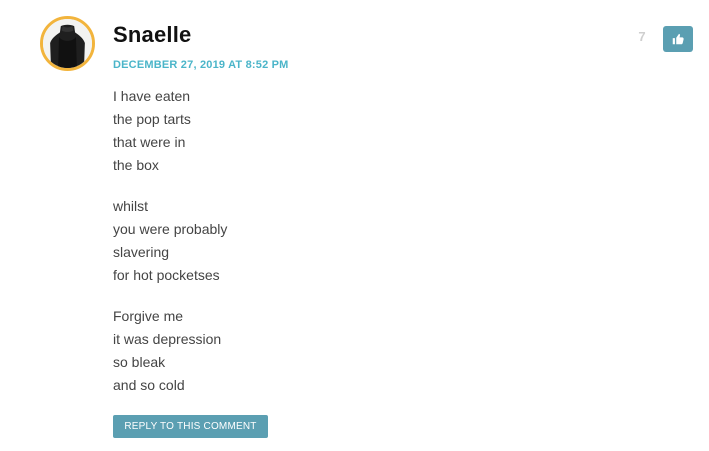  What do you see at coordinates (152, 96) in the screenshot?
I see `comment-line: I have eaten` at bounding box center [152, 96].